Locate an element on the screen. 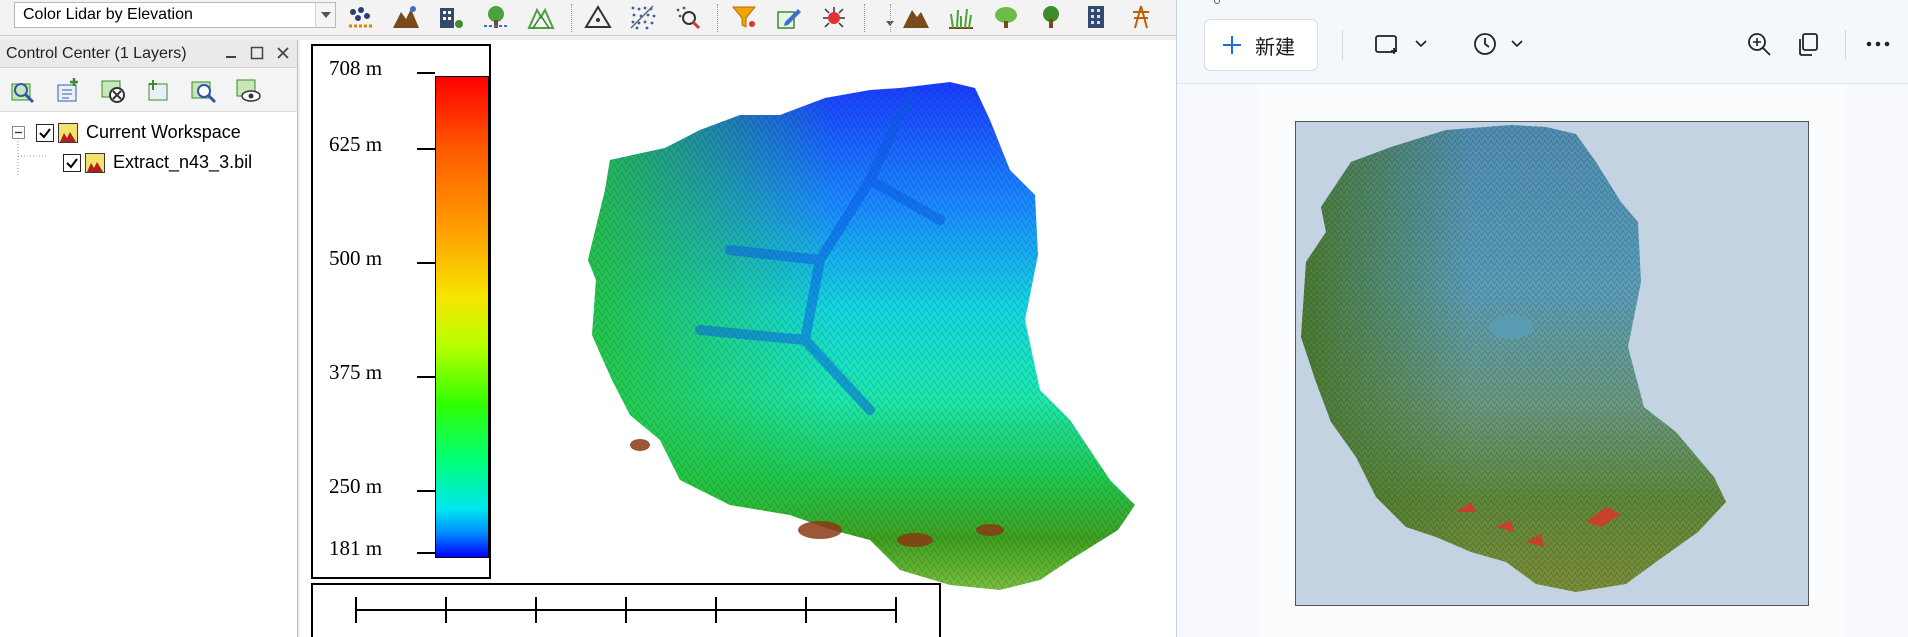 The width and height of the screenshot is (1908, 637). control-center-title: Control Center (1 Layers) is located at coordinates (96, 53).